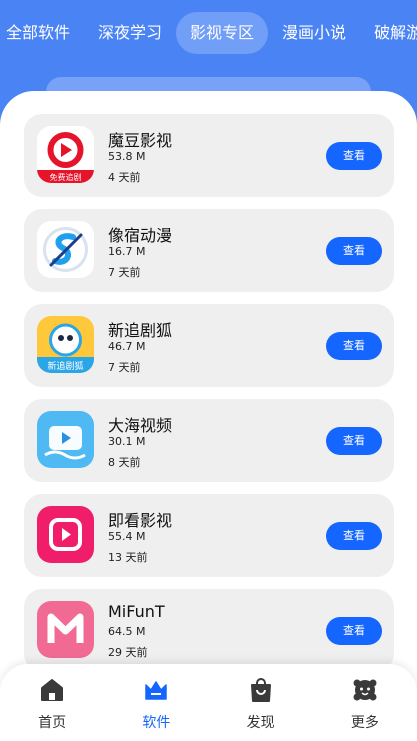  What do you see at coordinates (128, 557) in the screenshot?
I see `app-updated-time: 13 天前` at bounding box center [128, 557].